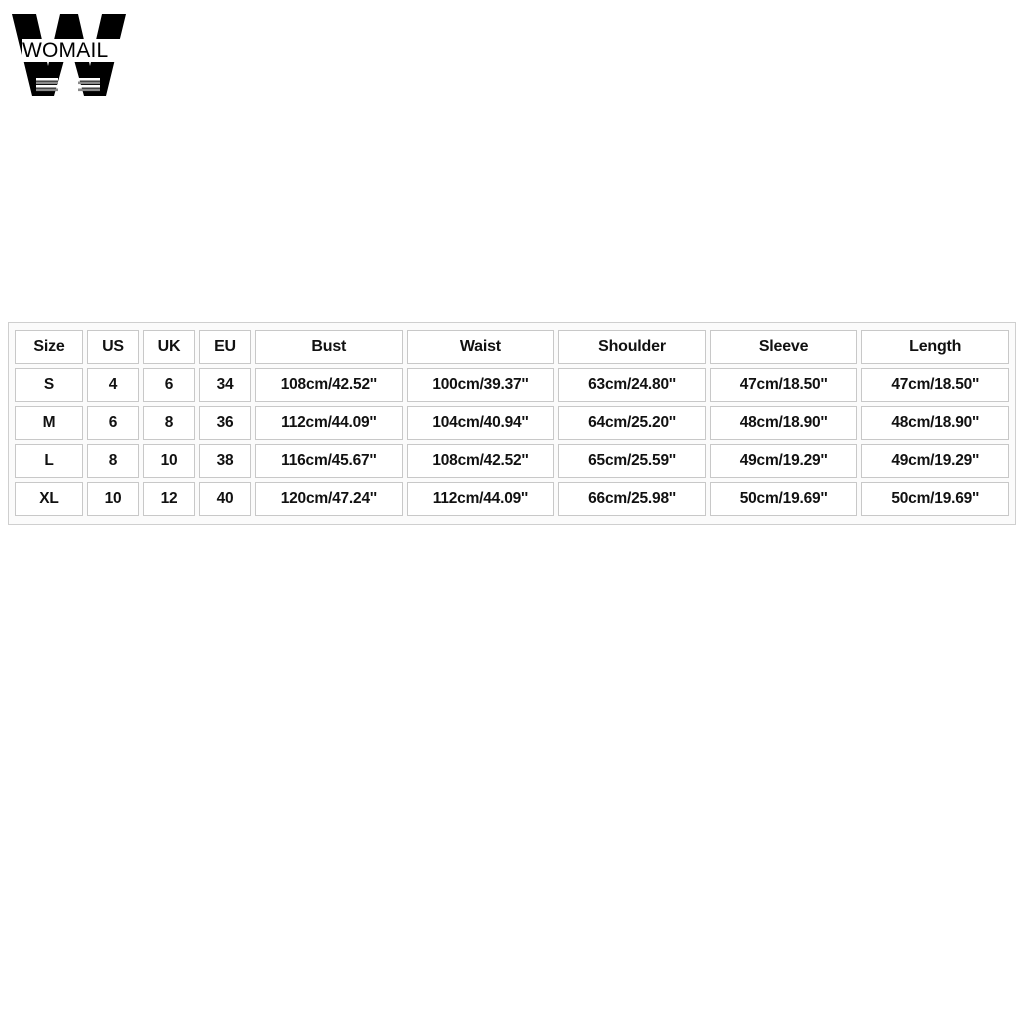 This screenshot has width=1024, height=1024. I want to click on cell-uk: 6, so click(169, 385).